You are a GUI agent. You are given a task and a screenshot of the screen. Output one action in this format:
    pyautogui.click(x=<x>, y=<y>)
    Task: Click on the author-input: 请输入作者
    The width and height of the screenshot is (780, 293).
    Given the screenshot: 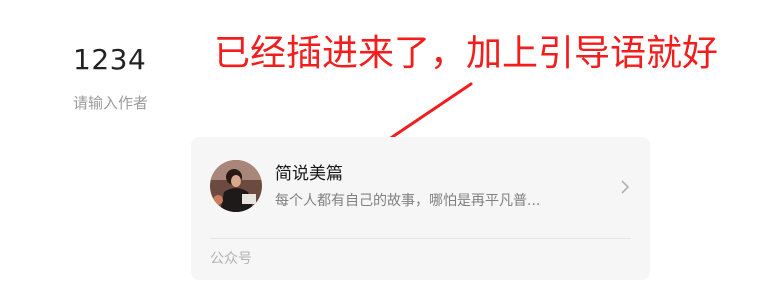 What is the action you would take?
    pyautogui.click(x=110, y=103)
    